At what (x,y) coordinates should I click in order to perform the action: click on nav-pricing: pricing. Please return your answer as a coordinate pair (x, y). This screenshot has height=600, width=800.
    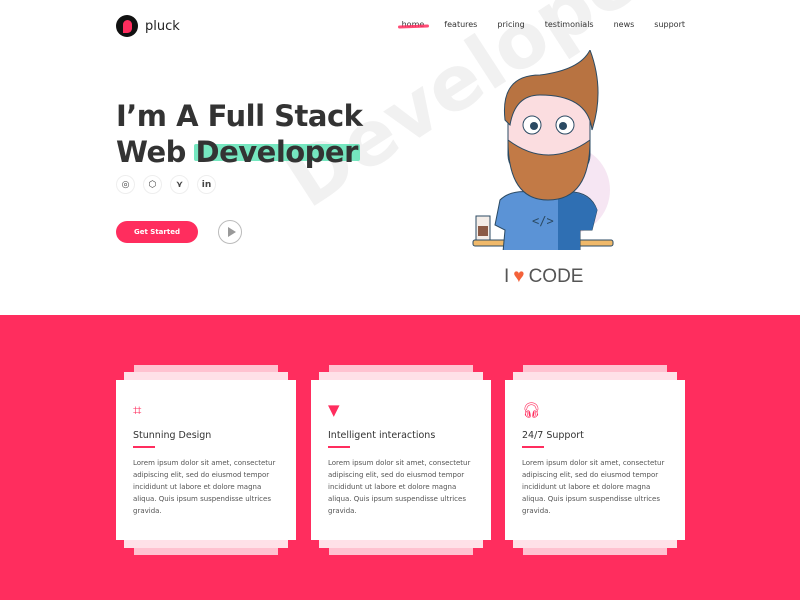
    Looking at the image, I should click on (510, 24).